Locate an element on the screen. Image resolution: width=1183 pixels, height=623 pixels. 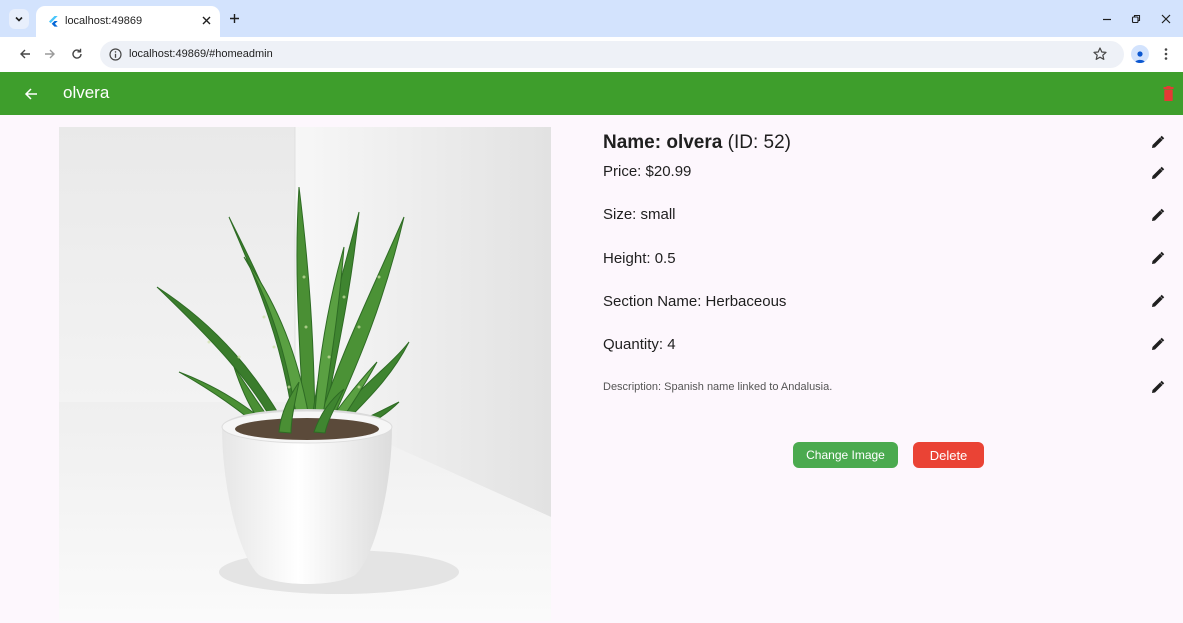
edit-price-icon is located at coordinates (1157, 173).